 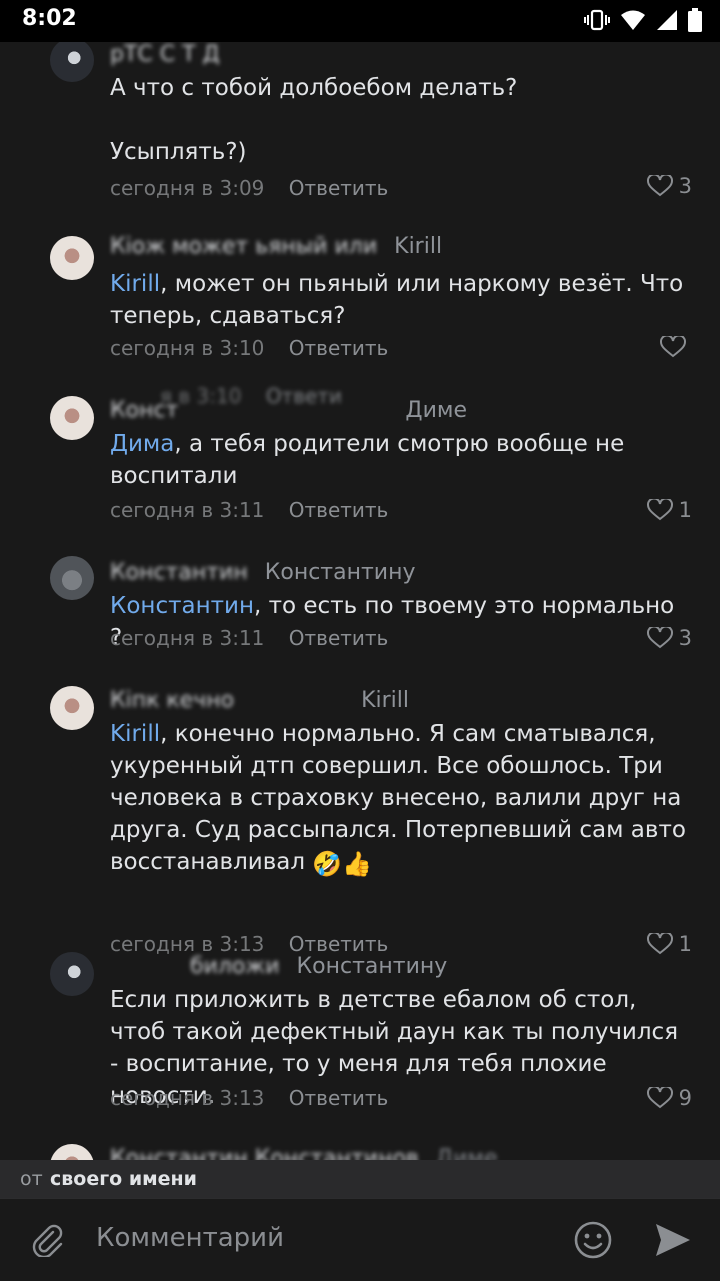 I want to click on comment-line, so click(x=400, y=120).